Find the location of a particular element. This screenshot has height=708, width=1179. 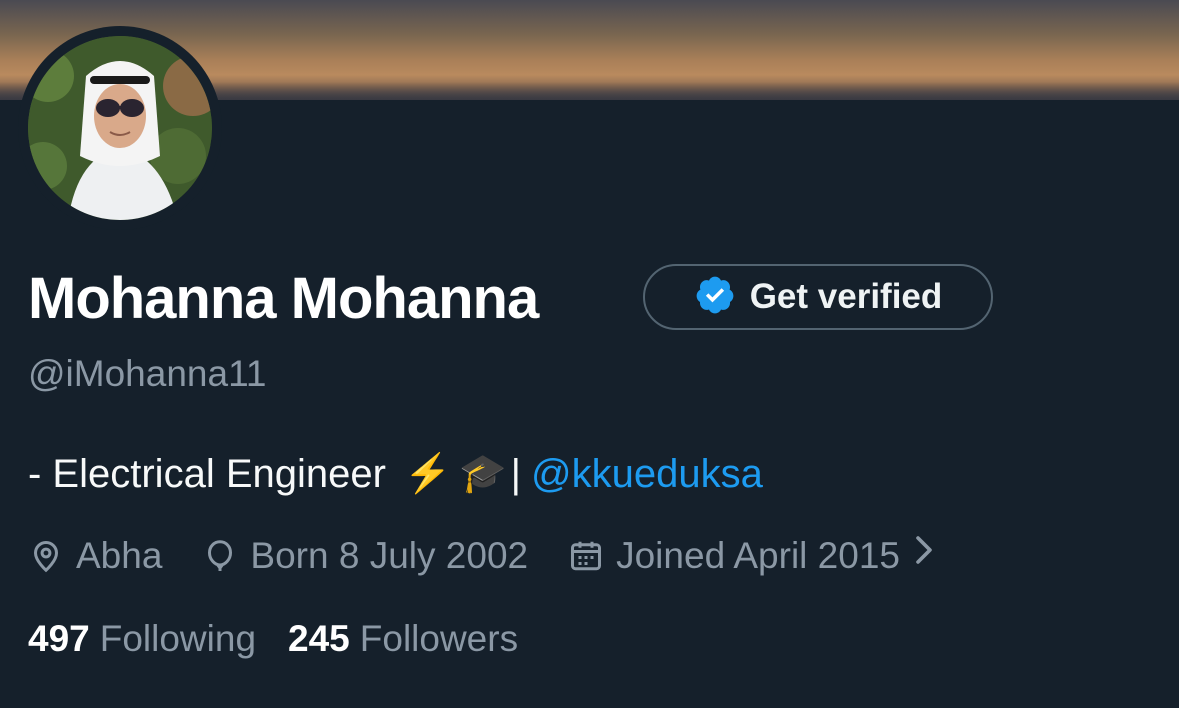

avatar-image is located at coordinates (120, 128).